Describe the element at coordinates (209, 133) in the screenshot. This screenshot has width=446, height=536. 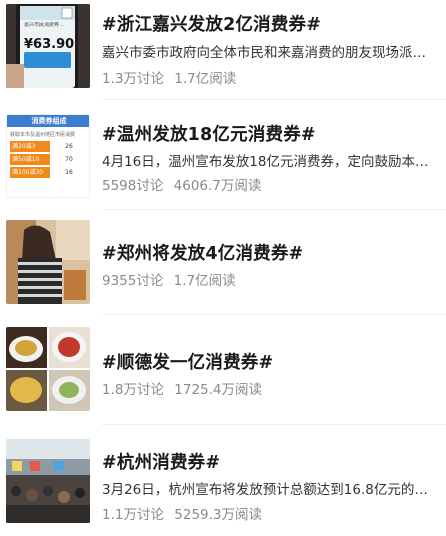
I see `topic-title: #温州发放18亿元消费券#` at that location.